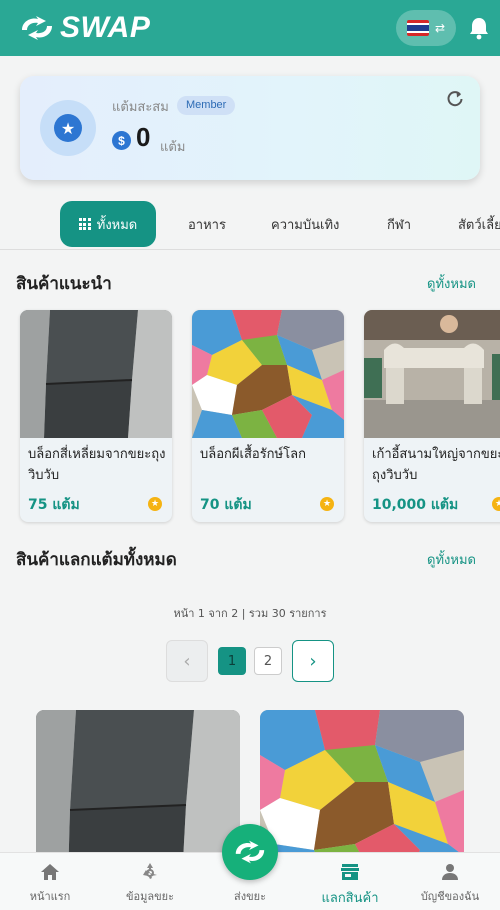 The height and width of the screenshot is (910, 500). Describe the element at coordinates (450, 896) in the screenshot. I see `nav-label: บัญชีของฉัน` at that location.